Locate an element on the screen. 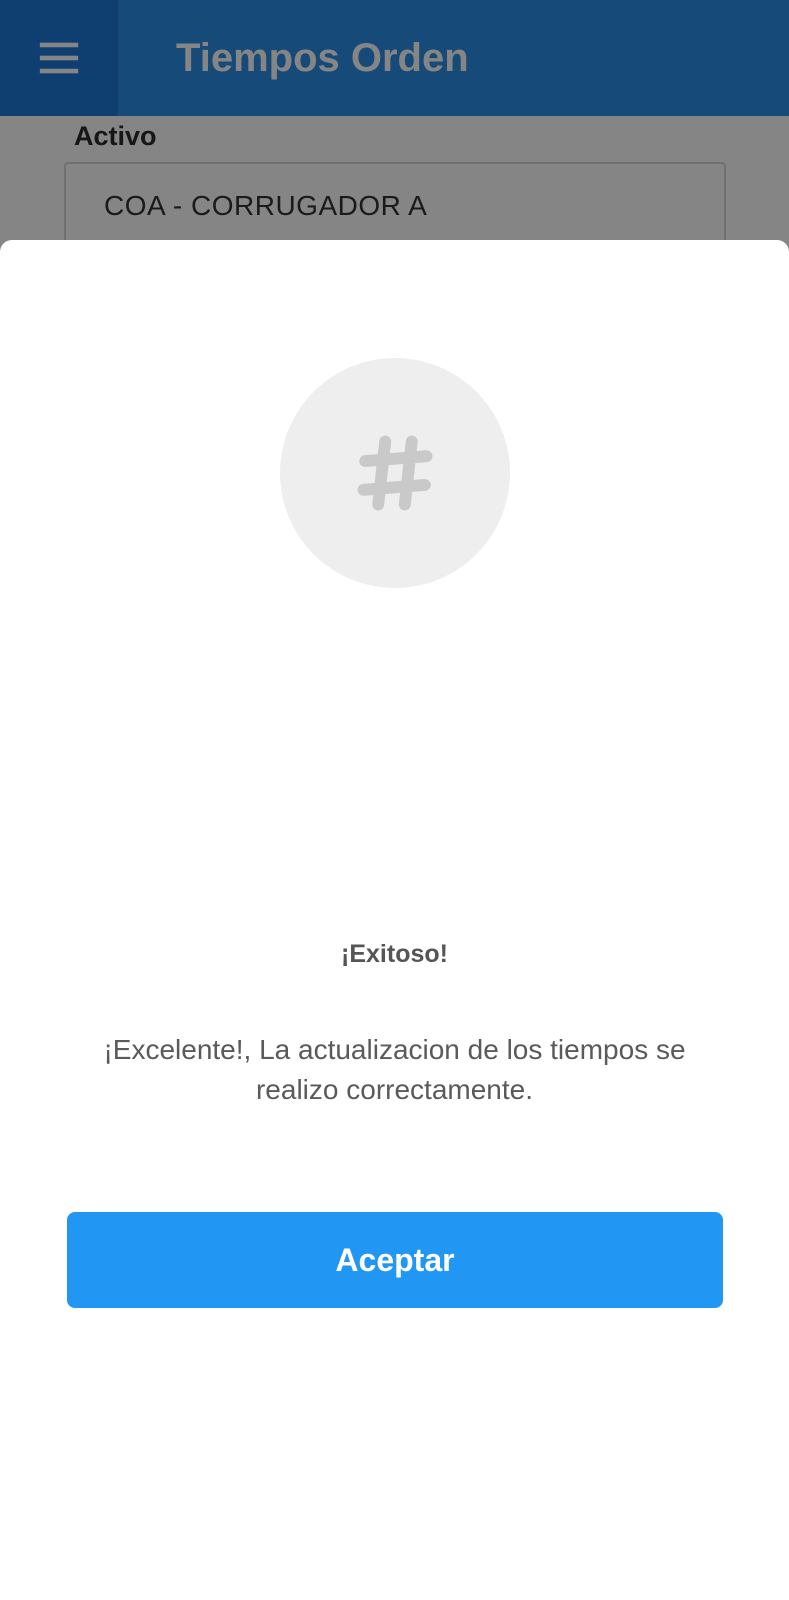 The width and height of the screenshot is (789, 1600). hashtag-icon is located at coordinates (395, 473).